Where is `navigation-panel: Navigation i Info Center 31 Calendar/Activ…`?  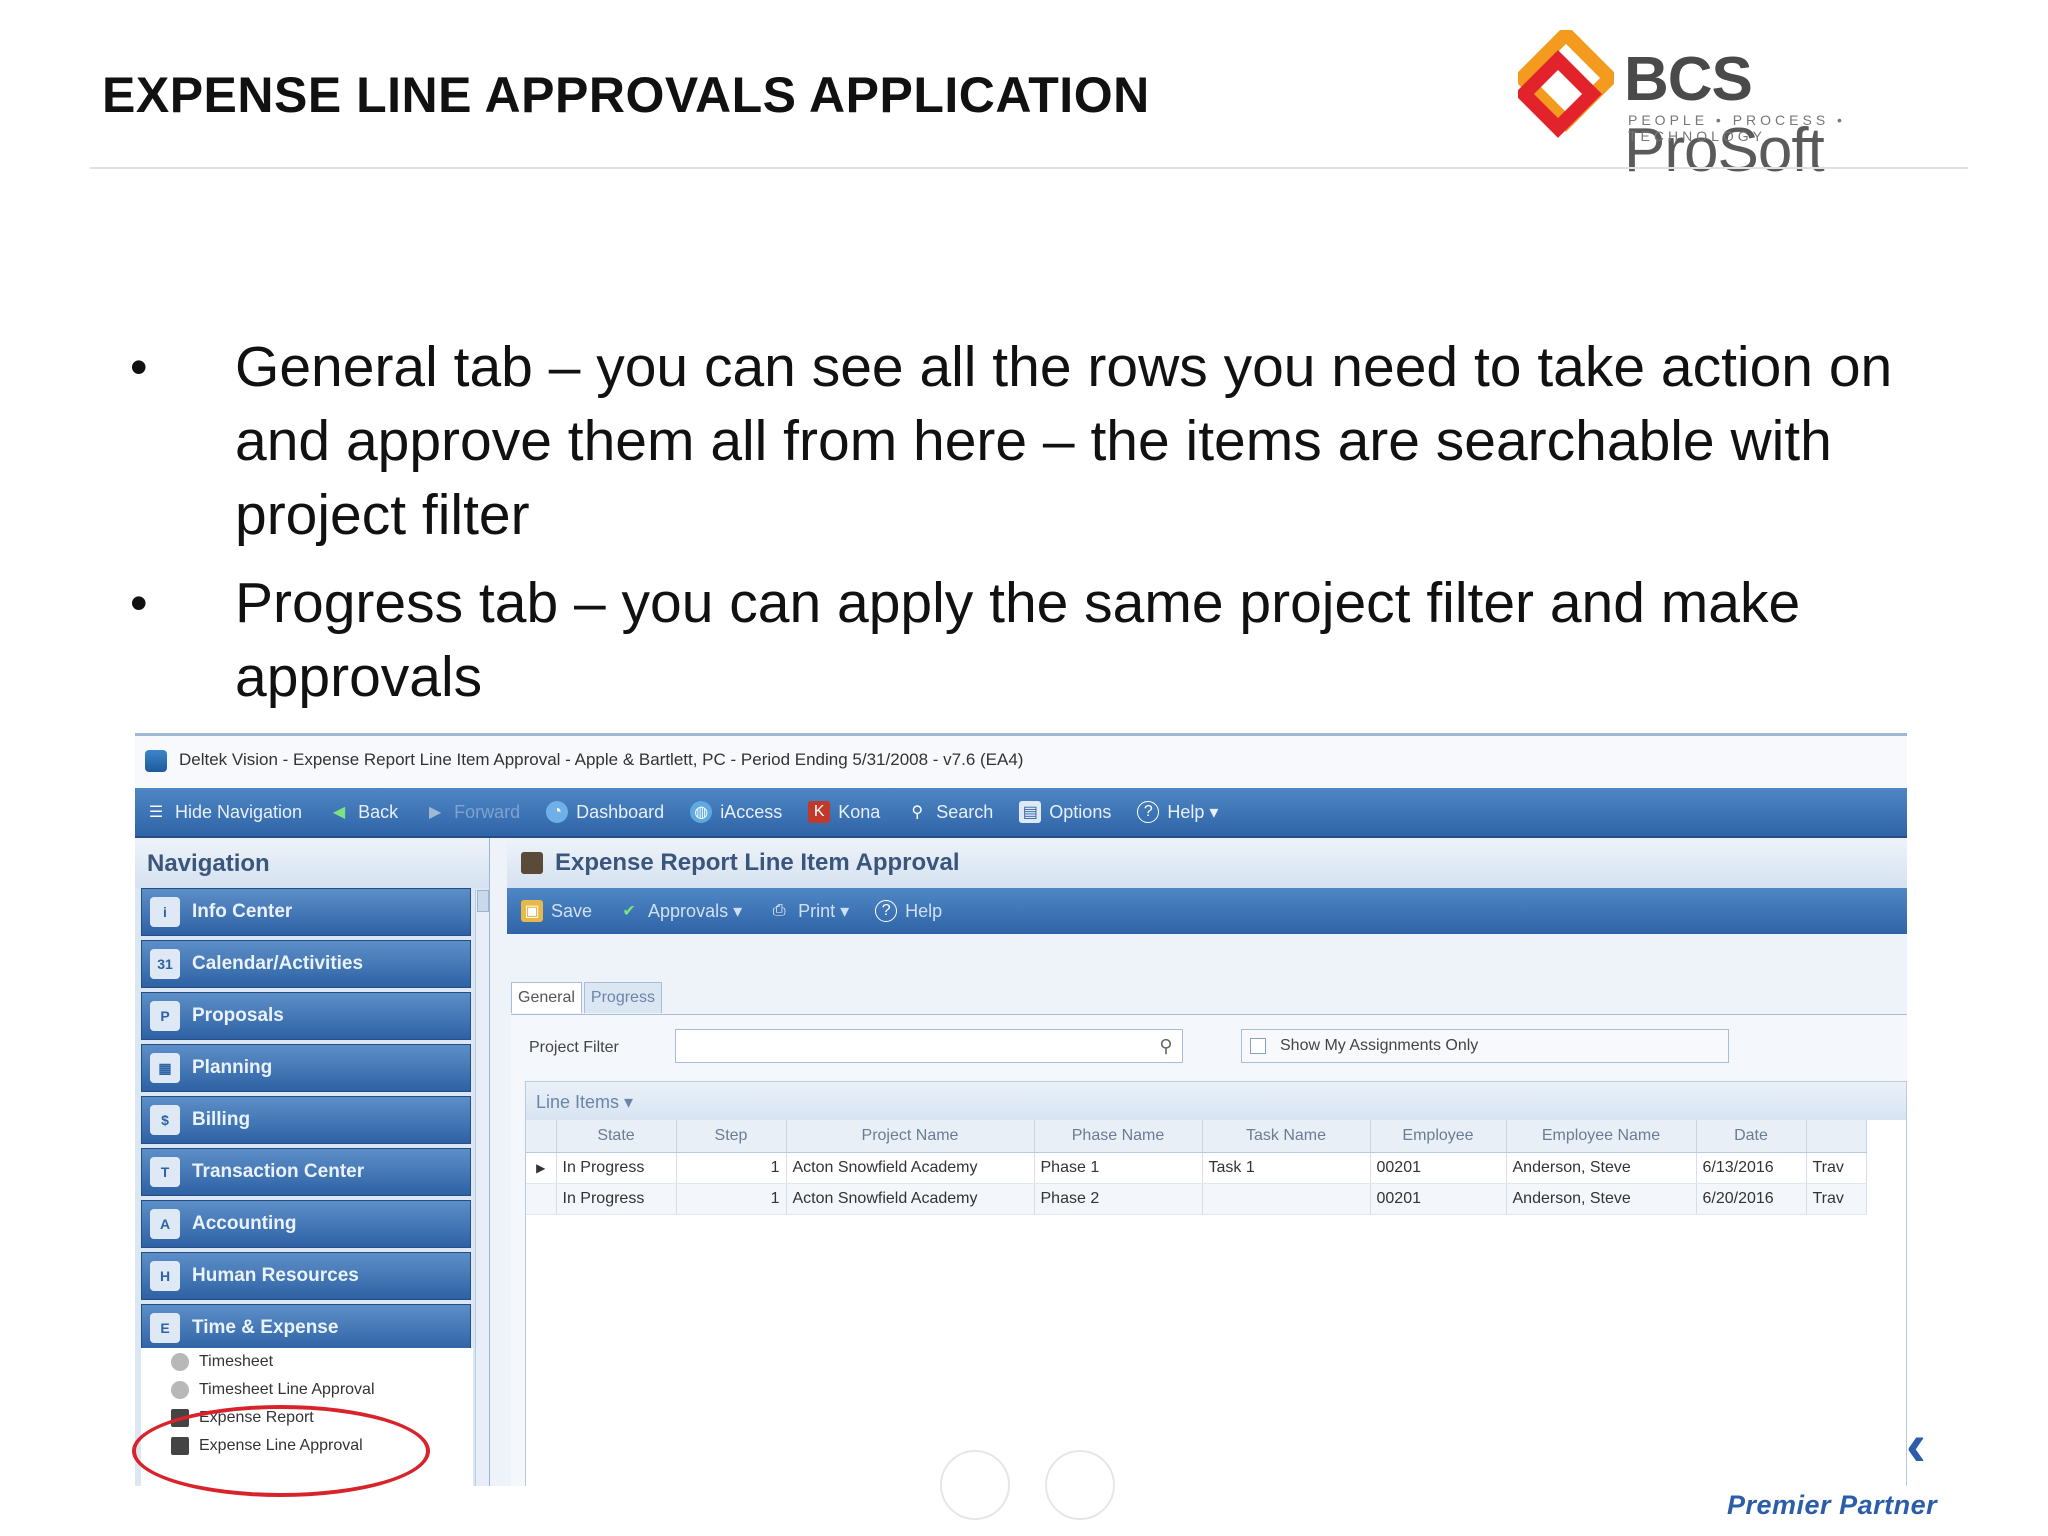 navigation-panel: Navigation i Info Center 31 Calendar/Activ… is located at coordinates (312, 1162).